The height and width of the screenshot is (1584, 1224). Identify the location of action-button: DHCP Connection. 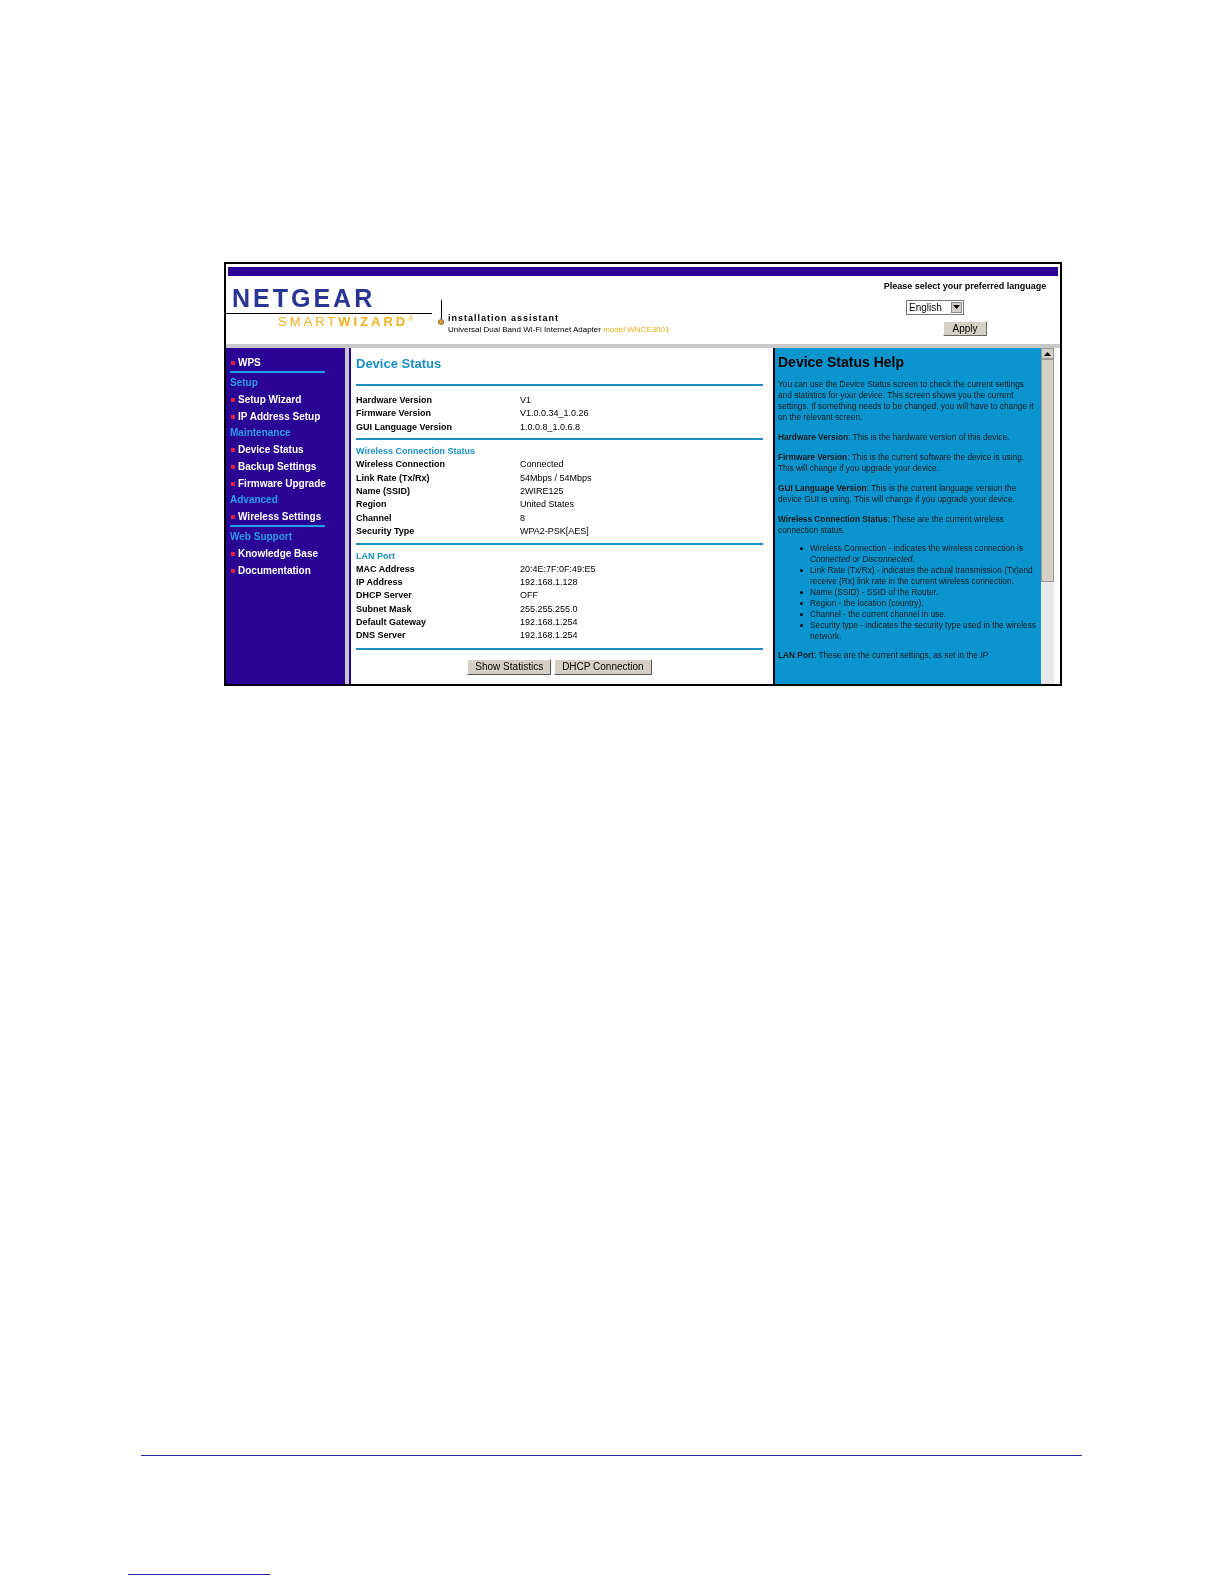
(603, 666).